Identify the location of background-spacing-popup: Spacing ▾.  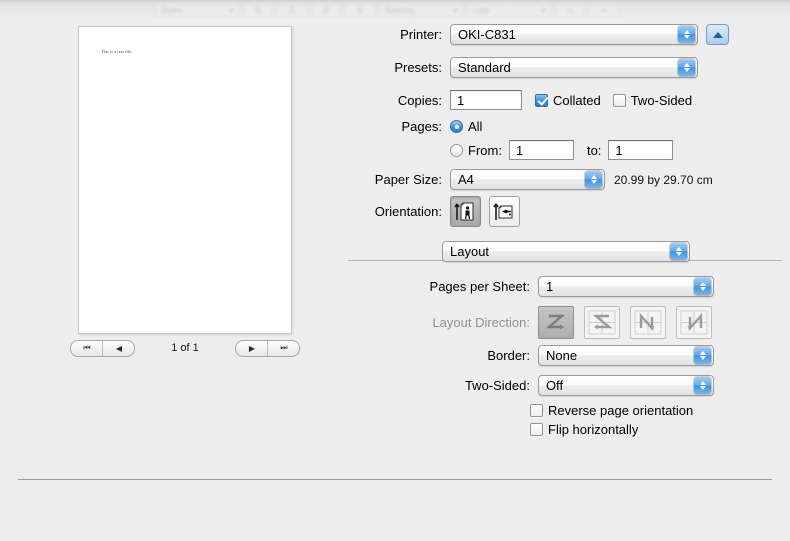
(421, 10).